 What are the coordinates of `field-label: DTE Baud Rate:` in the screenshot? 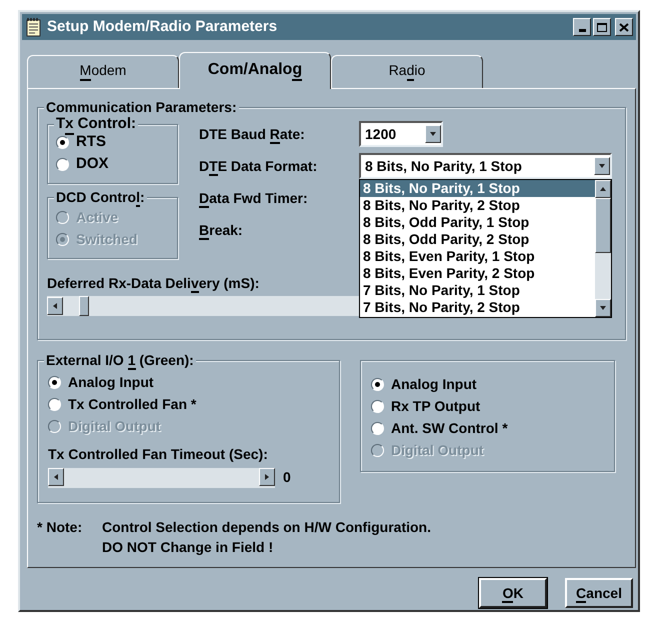 It's located at (279, 134).